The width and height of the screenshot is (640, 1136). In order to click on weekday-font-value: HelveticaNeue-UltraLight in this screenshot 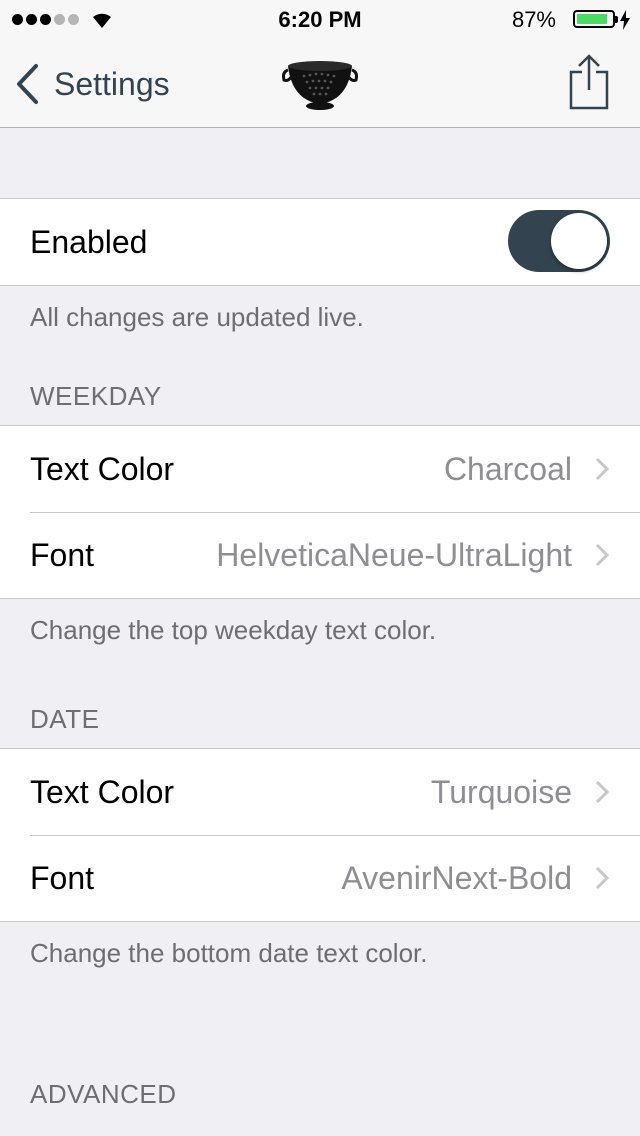, I will do `click(394, 554)`.